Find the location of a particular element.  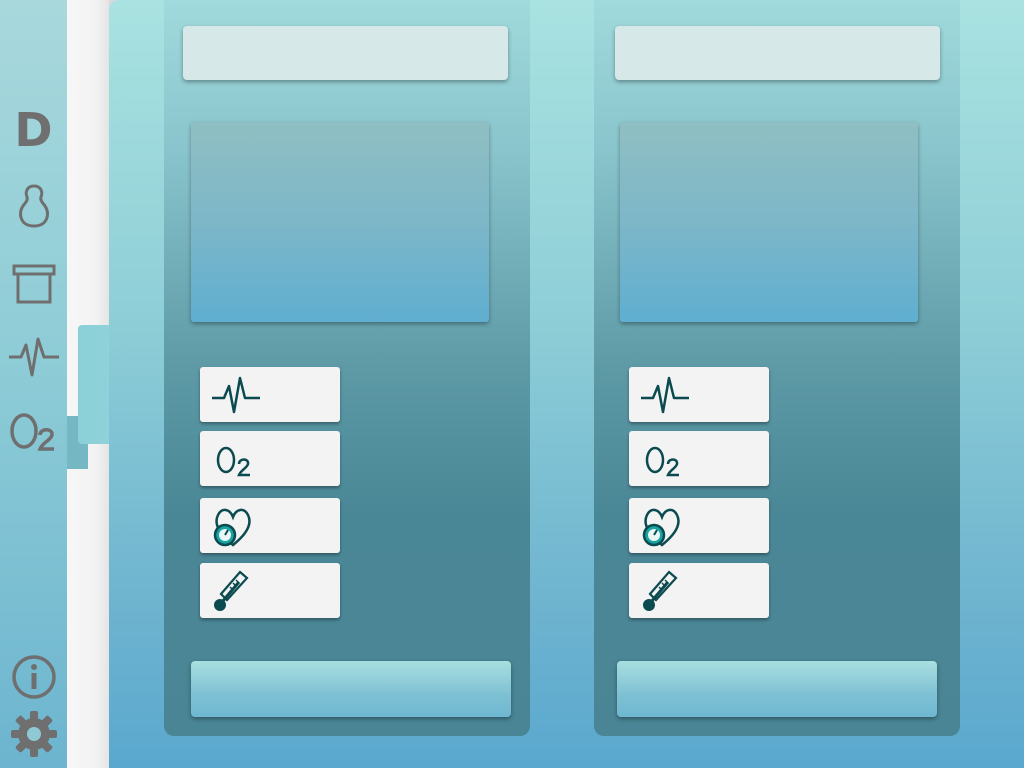

archive-box-icon is located at coordinates (34, 284).